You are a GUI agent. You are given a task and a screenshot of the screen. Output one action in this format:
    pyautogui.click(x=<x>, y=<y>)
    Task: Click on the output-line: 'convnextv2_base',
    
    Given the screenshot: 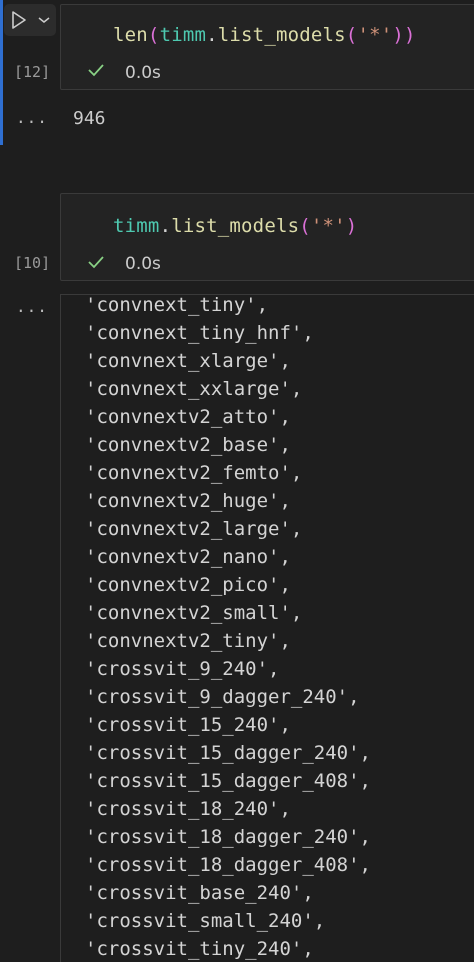 What is the action you would take?
    pyautogui.click(x=188, y=445)
    